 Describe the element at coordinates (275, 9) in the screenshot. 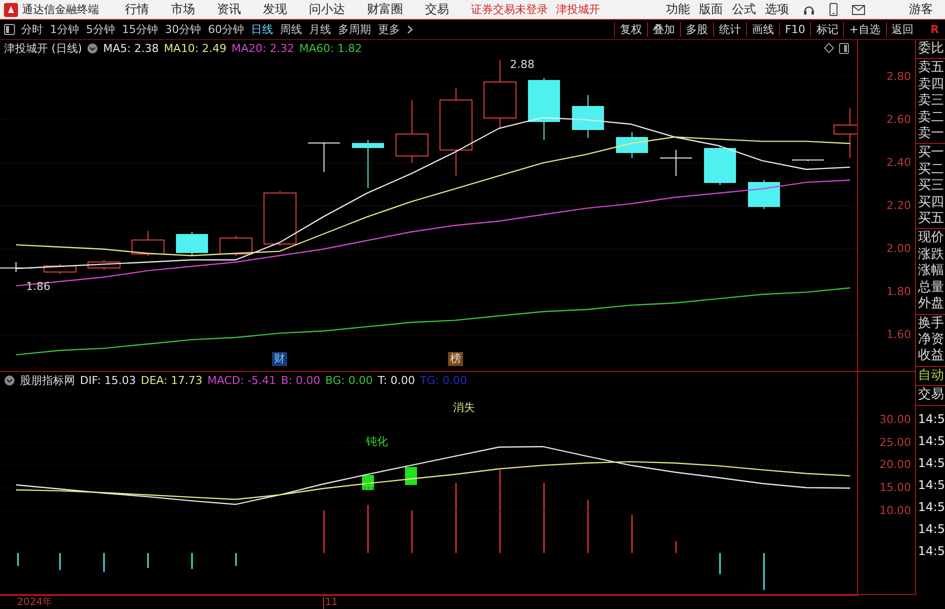

I see `menu-item: 发现` at that location.